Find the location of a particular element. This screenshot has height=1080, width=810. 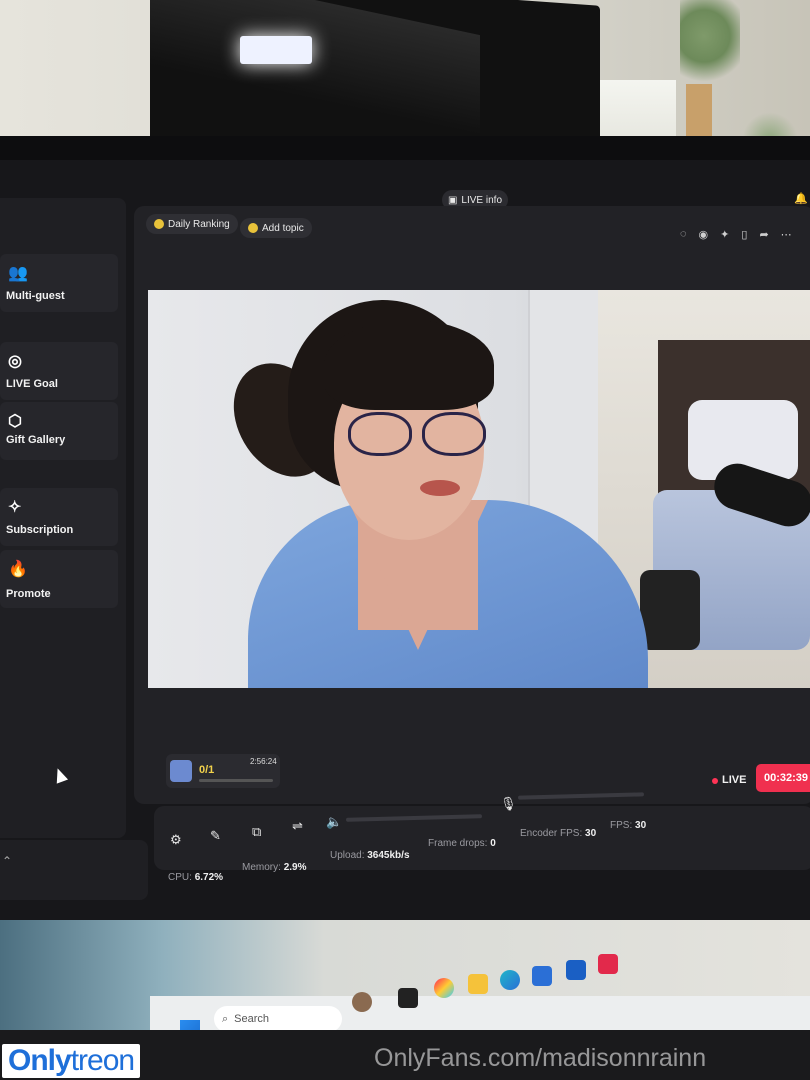

tv-light is located at coordinates (276, 50).